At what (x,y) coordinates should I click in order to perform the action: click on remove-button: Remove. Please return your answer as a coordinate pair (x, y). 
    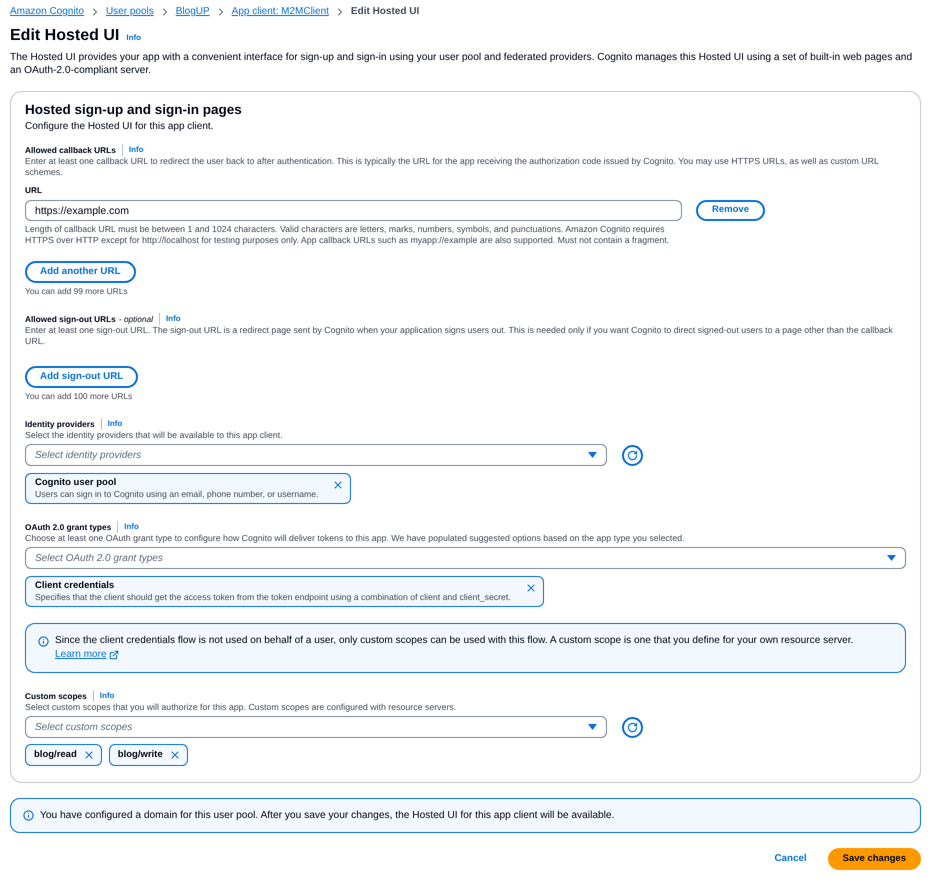
    Looking at the image, I should click on (730, 210).